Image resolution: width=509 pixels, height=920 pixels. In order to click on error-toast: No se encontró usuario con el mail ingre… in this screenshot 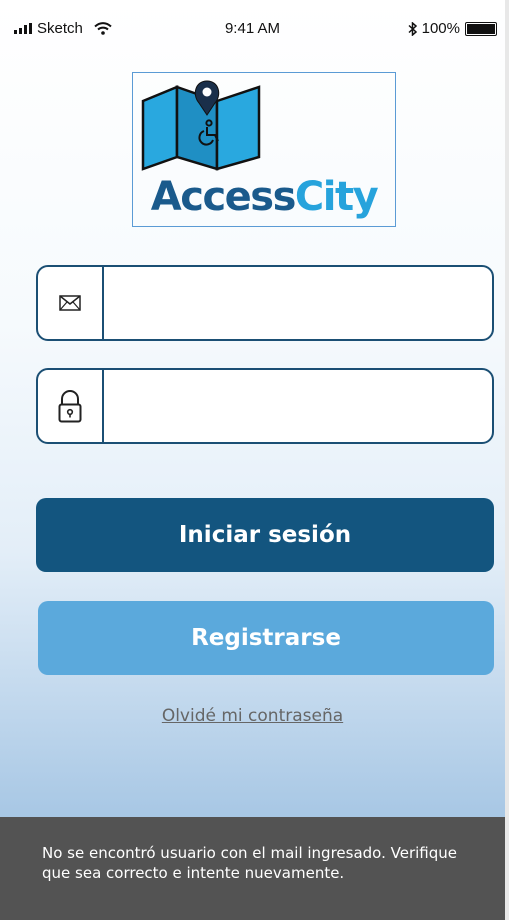, I will do `click(252, 868)`.